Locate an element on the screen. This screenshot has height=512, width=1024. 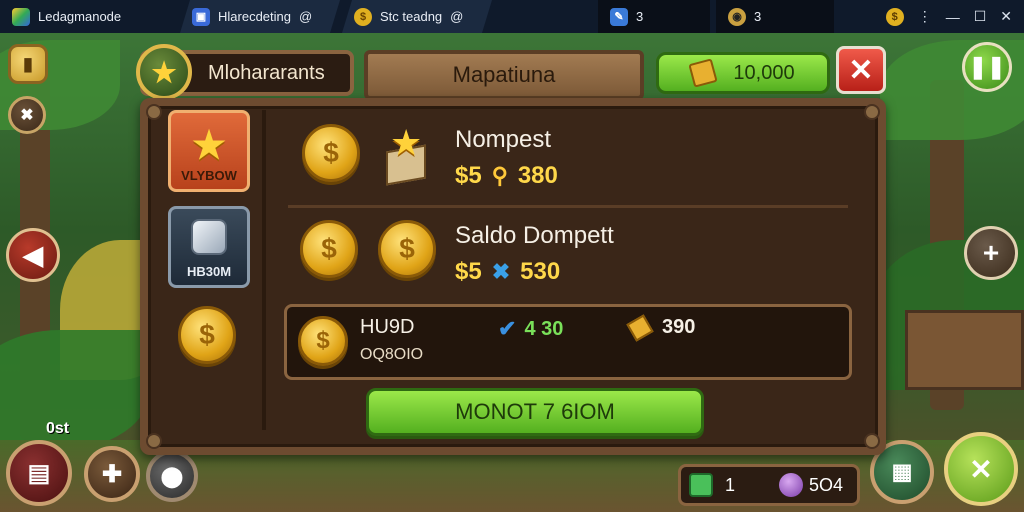
pause-button: ❚❚ is located at coordinates (987, 67).